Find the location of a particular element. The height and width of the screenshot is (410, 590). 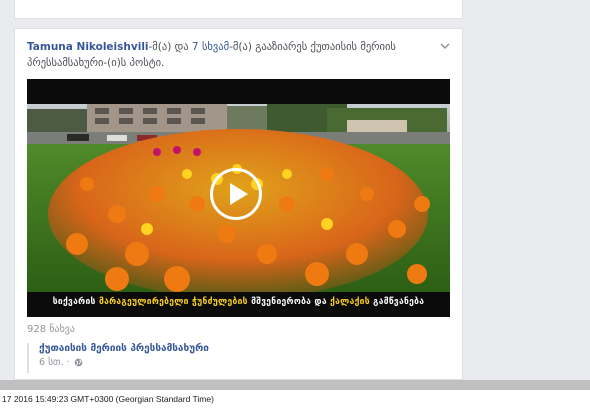

shared-source: ქუთაისის მერიის პრესსამსახური 6 სთ. · is located at coordinates (118, 358).